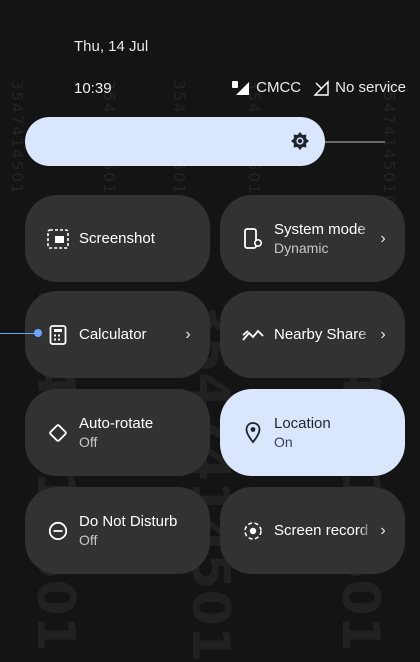  I want to click on touch-pointer-line, so click(19, 333).